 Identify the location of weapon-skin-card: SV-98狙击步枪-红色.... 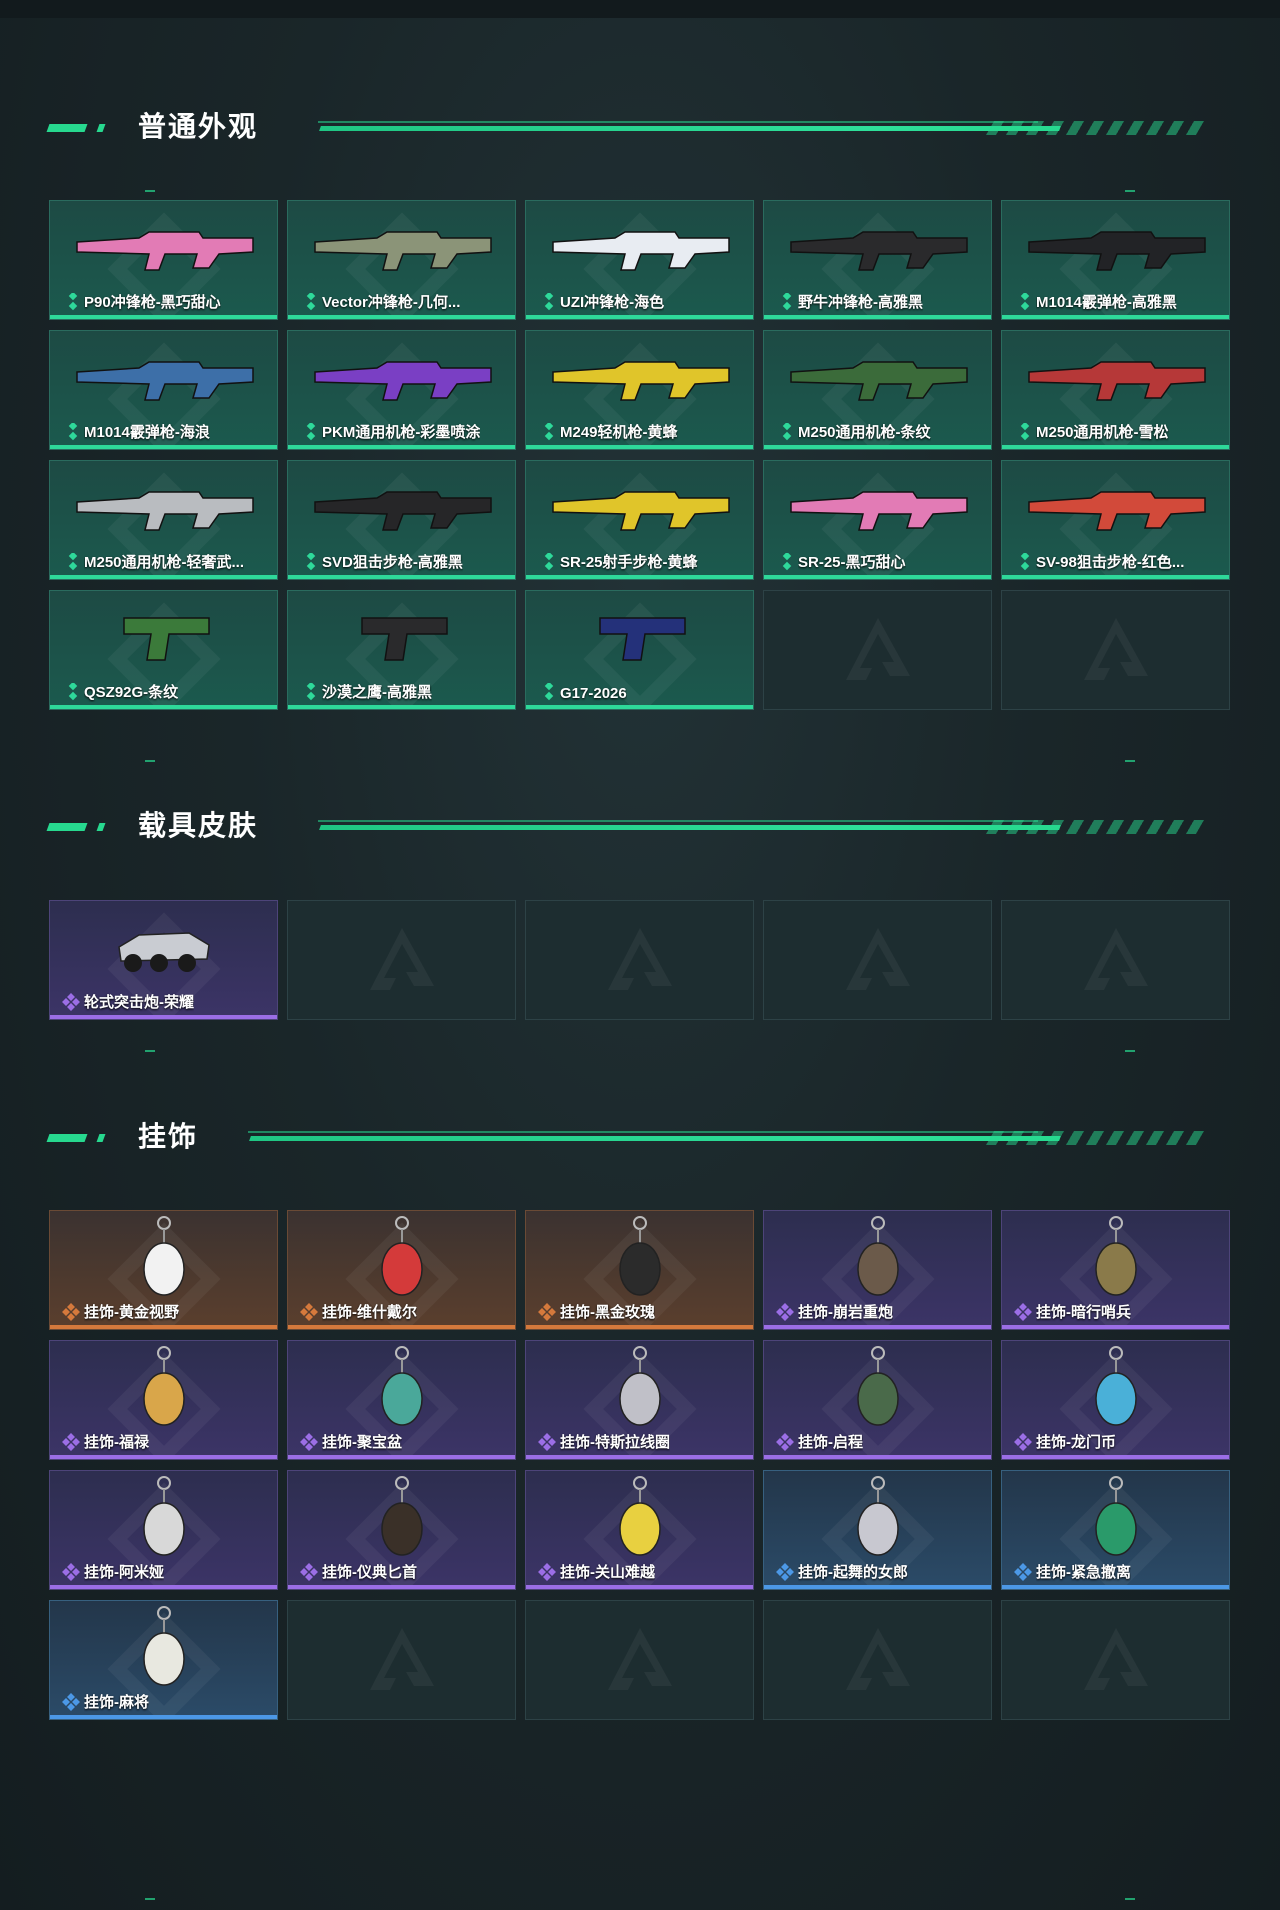
(1115, 520).